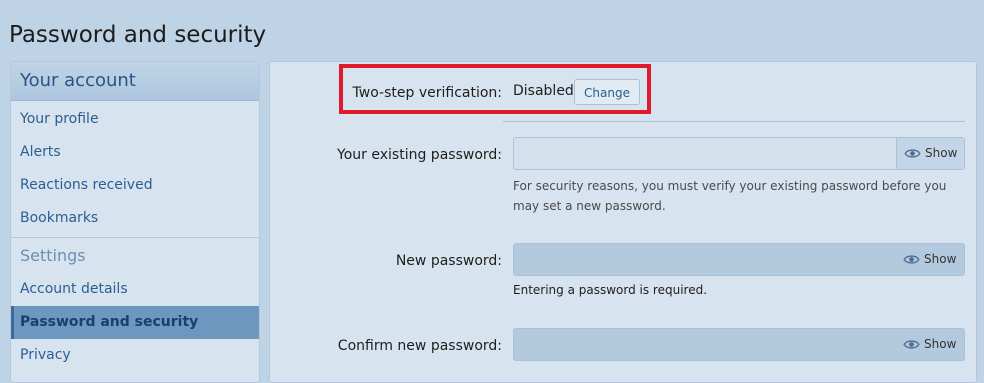 Image resolution: width=984 pixels, height=383 pixels. Describe the element at coordinates (419, 346) in the screenshot. I see `confirm-password-label: Confirm new password:` at that location.